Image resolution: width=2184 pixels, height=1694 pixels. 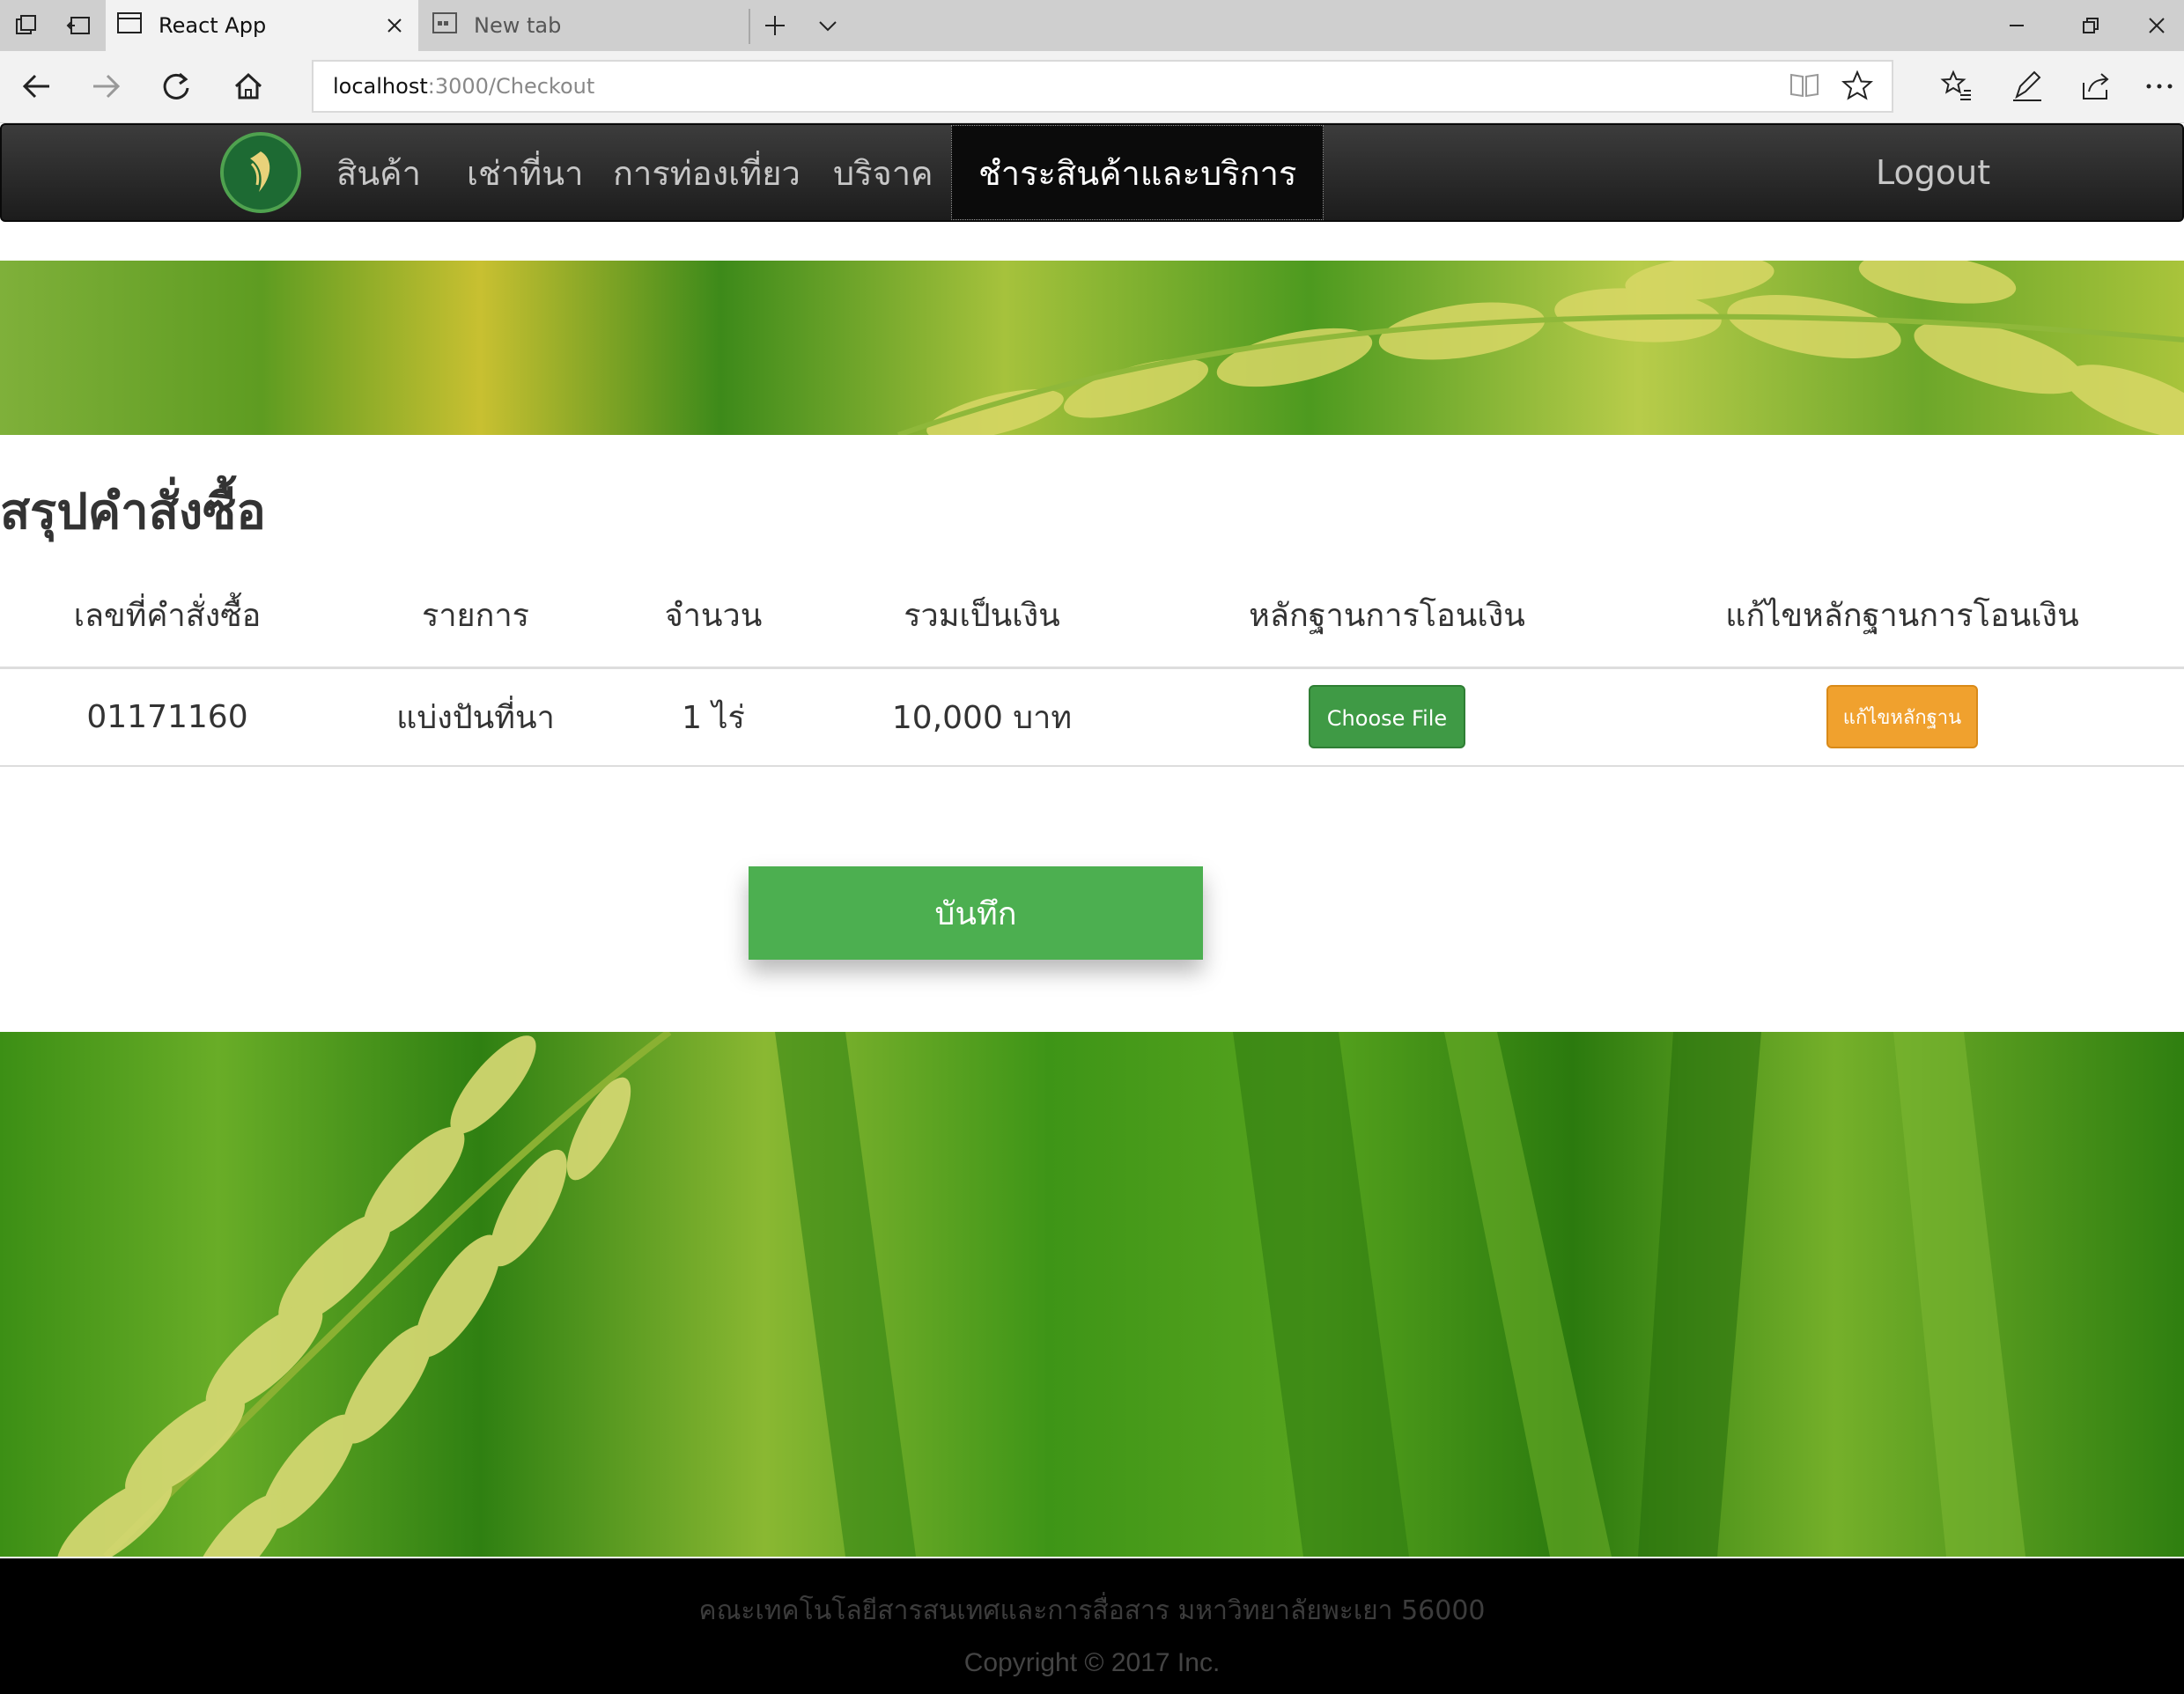 What do you see at coordinates (394, 25) in the screenshot?
I see `close-tab-icon` at bounding box center [394, 25].